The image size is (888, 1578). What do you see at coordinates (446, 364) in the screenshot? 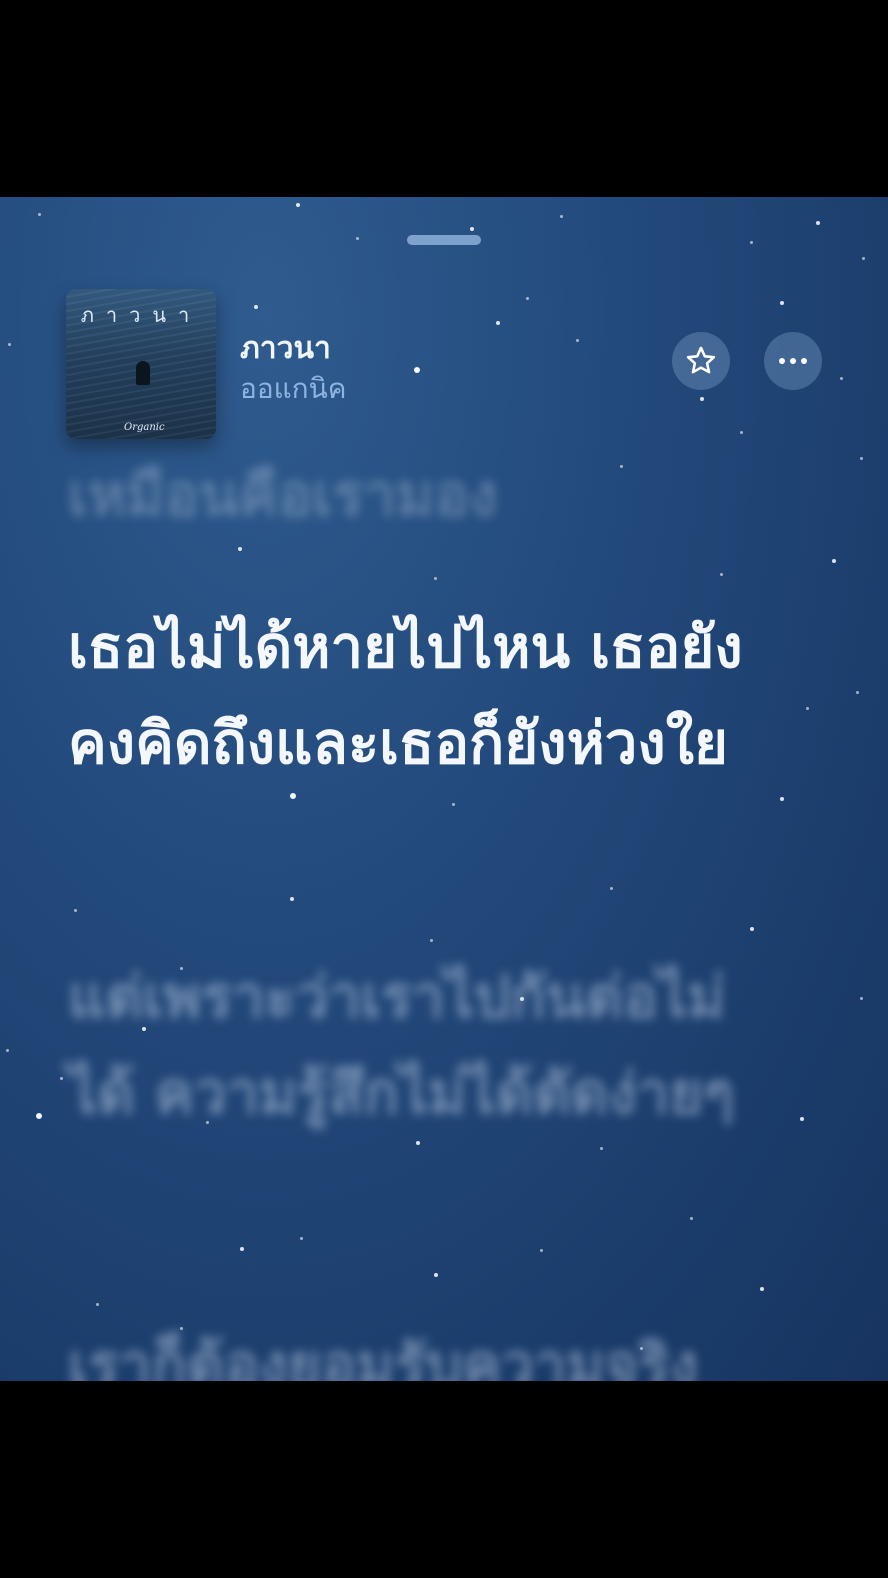
I see `now-playing-header: ภาวนา Organic ภาวนา ออแกนิค` at bounding box center [446, 364].